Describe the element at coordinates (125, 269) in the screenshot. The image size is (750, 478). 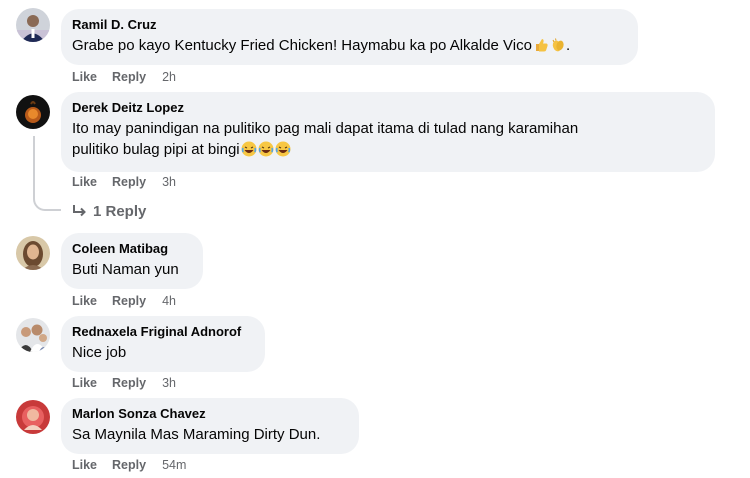
I see `comment-text: Buti Naman yun` at that location.